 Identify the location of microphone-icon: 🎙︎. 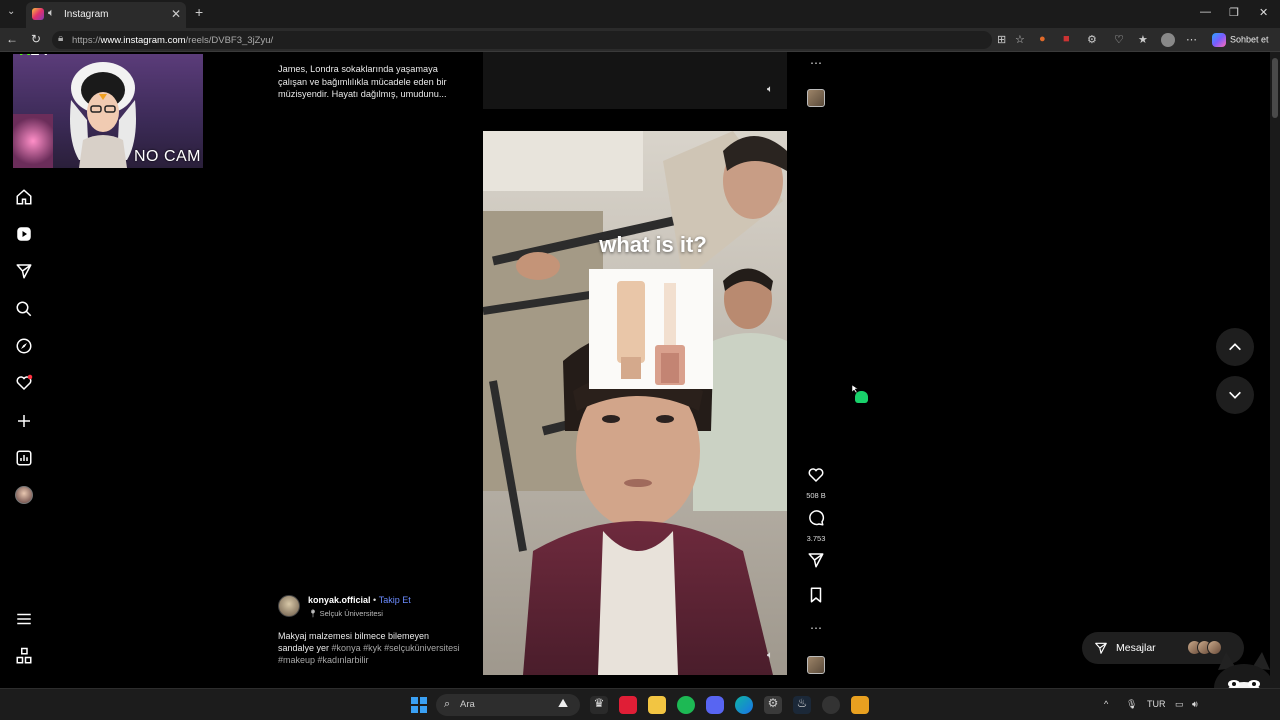
(1131, 704).